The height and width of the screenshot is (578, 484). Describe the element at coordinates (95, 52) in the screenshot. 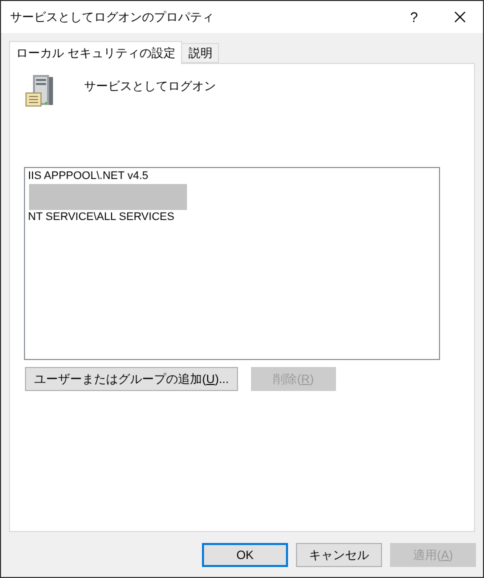

I see `tab: ローカル セキュリティの設定` at that location.